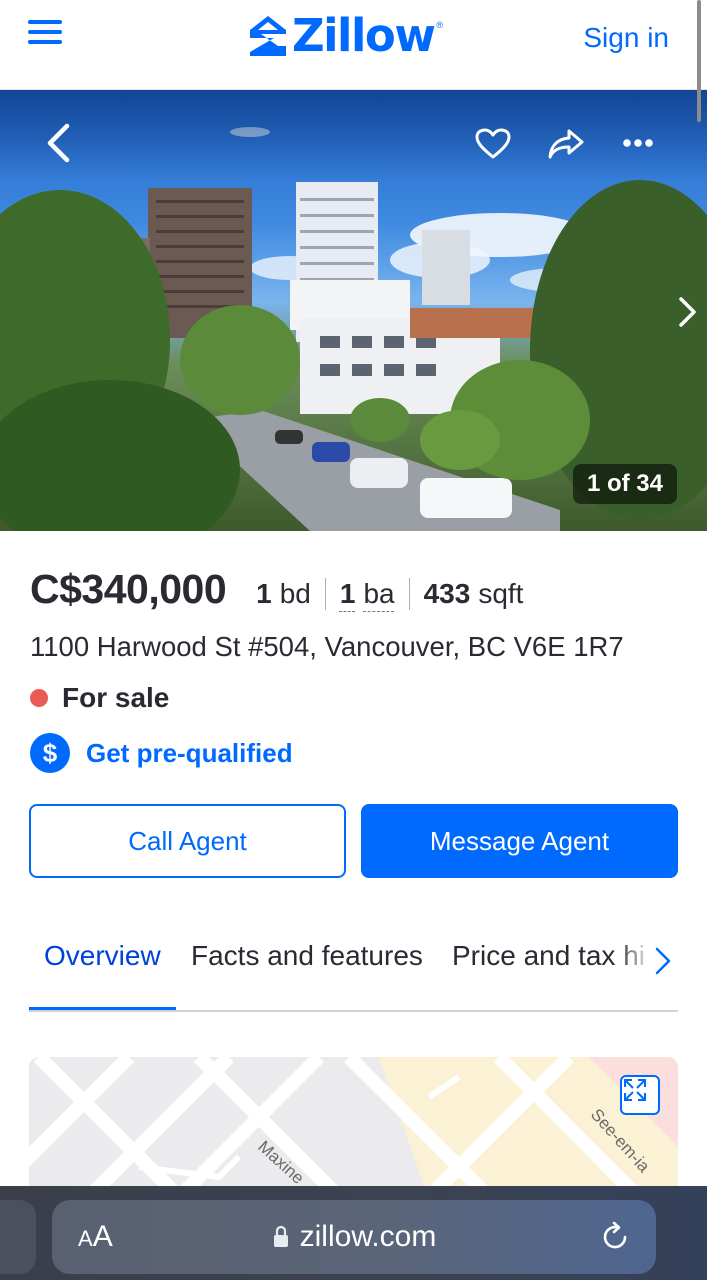  Describe the element at coordinates (663, 961) in the screenshot. I see `chevron-right-icon` at that location.